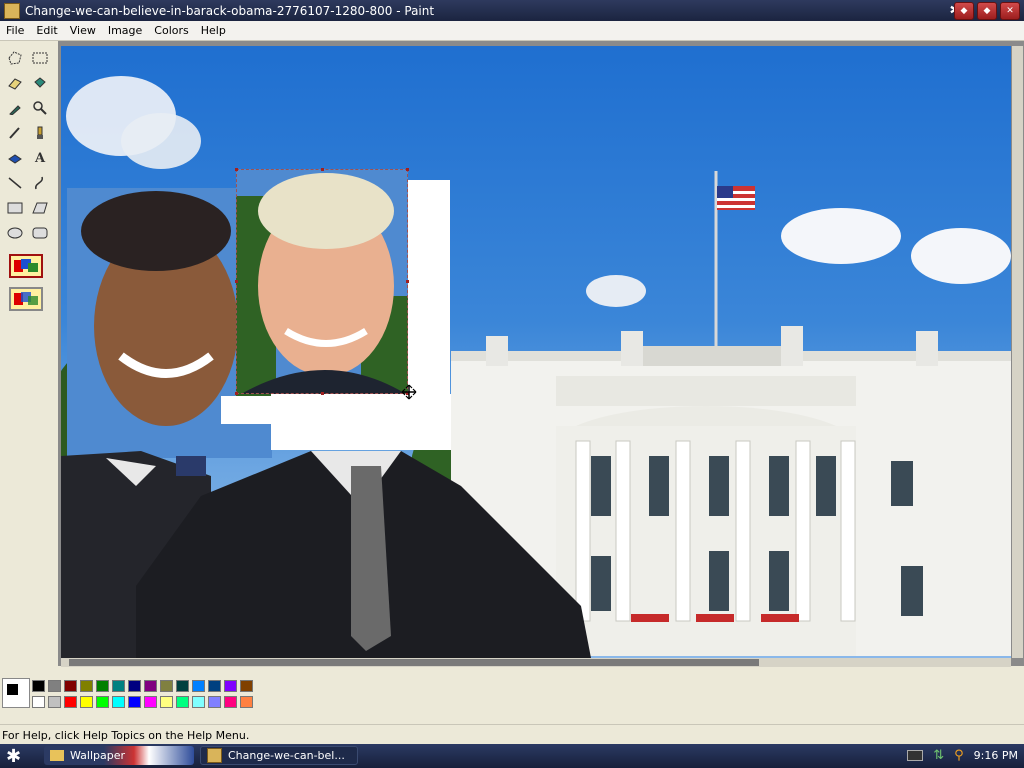  Describe the element at coordinates (57, 755) in the screenshot. I see `folder-icon` at that location.